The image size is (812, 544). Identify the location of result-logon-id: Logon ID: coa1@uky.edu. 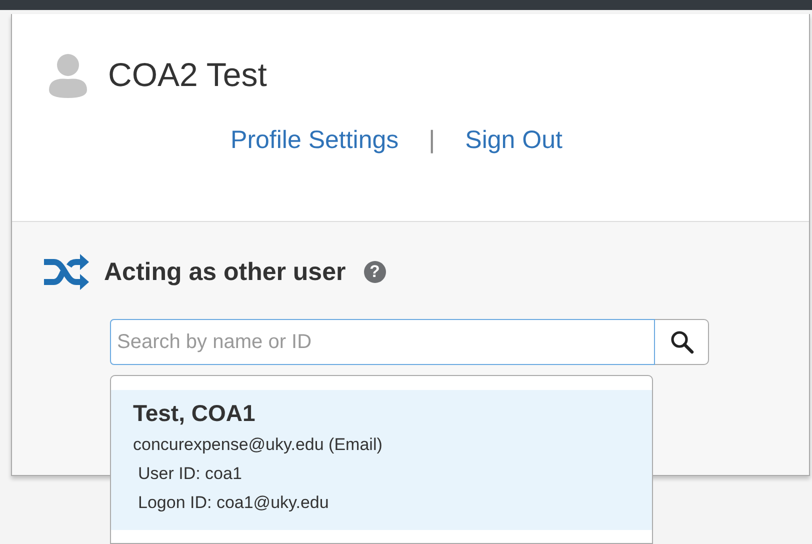
(233, 503).